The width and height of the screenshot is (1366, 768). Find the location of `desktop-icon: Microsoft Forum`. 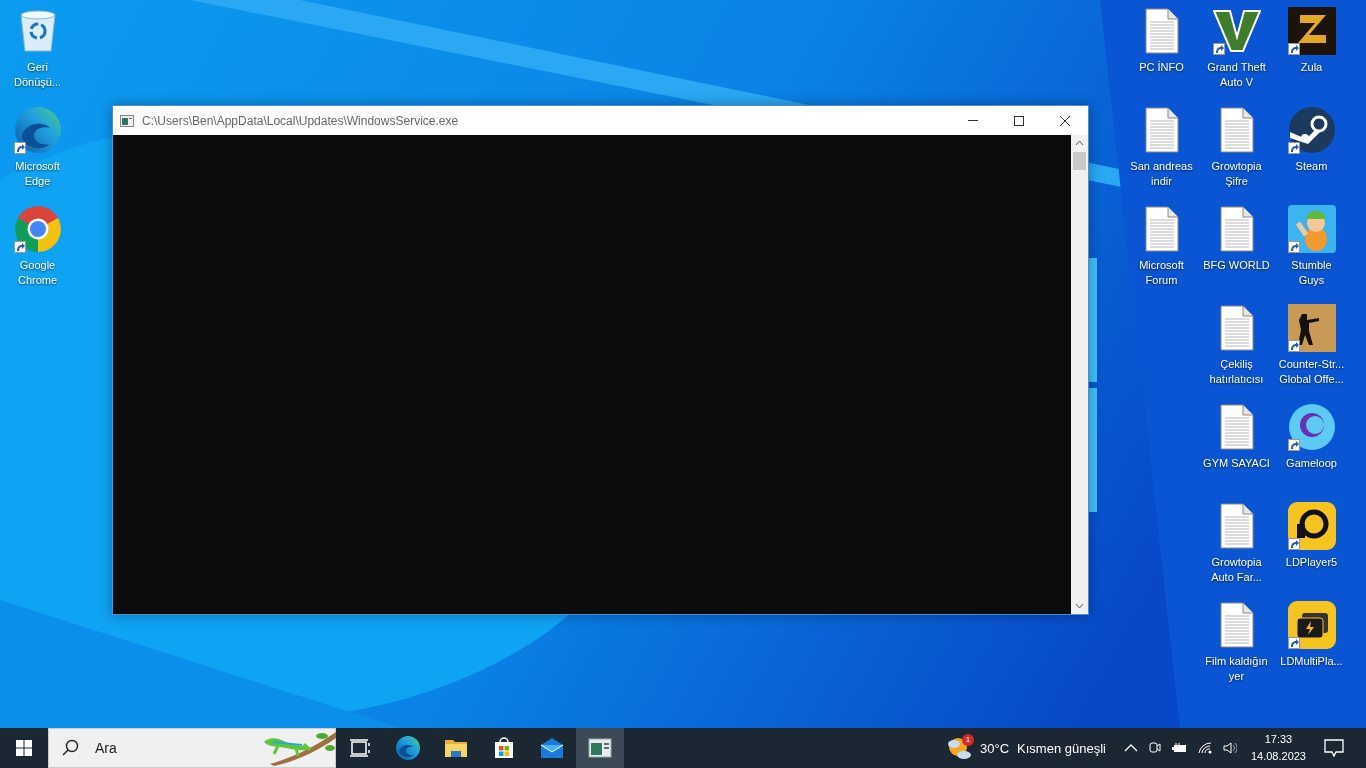

desktop-icon: Microsoft Forum is located at coordinates (1161, 244).